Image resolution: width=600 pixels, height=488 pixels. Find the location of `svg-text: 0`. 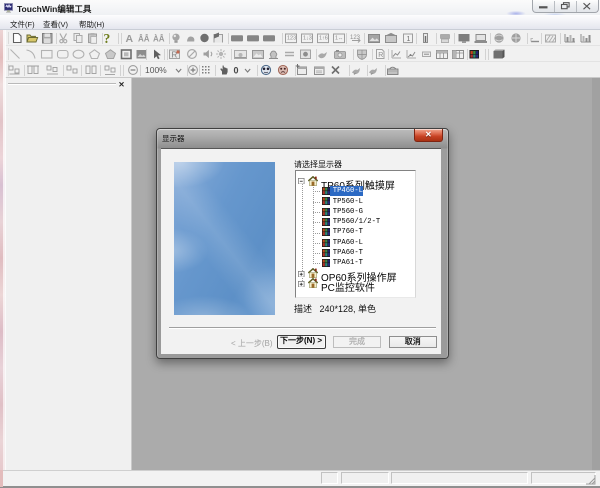

svg-text: 0 is located at coordinates (236, 71).